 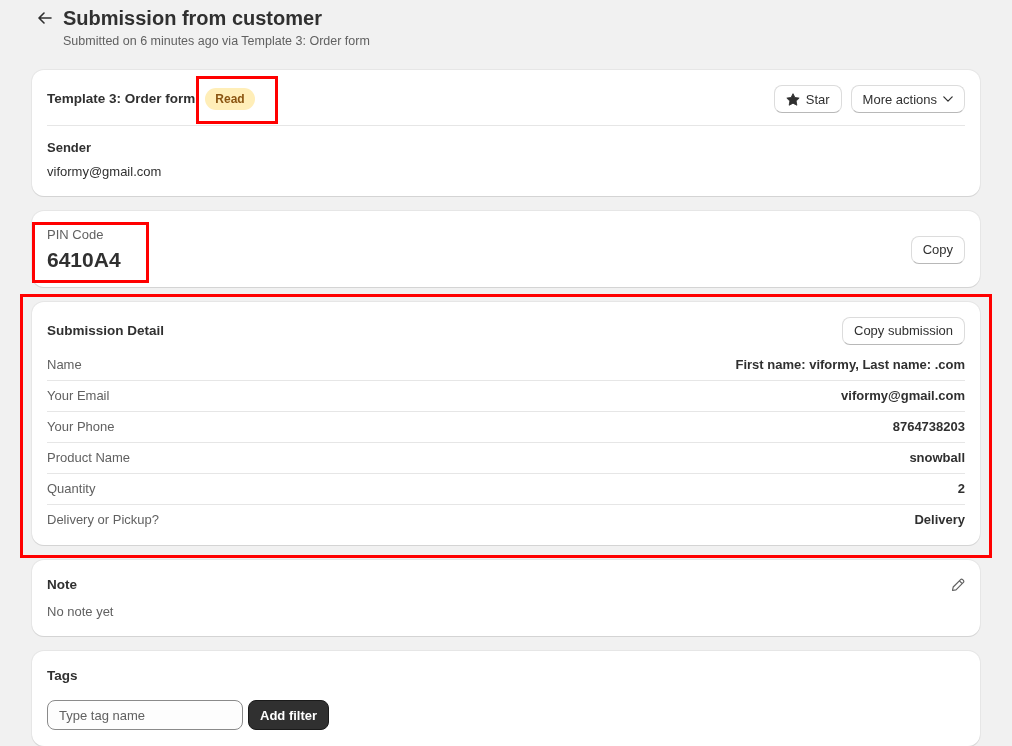 What do you see at coordinates (62, 585) in the screenshot?
I see `note-title: Note` at bounding box center [62, 585].